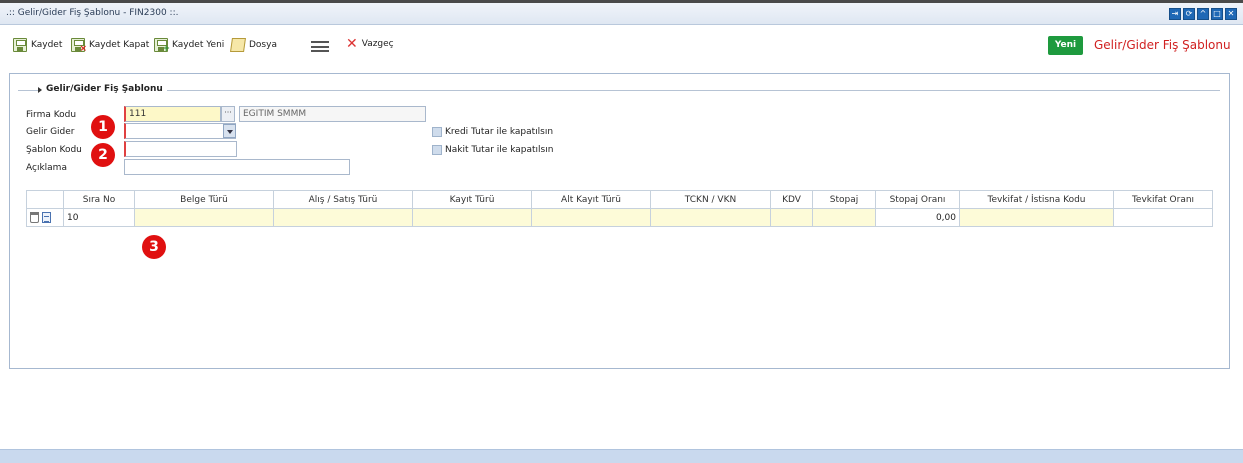 This screenshot has width=1243, height=463. I want to click on minimize-icon: ^, so click(1203, 14).